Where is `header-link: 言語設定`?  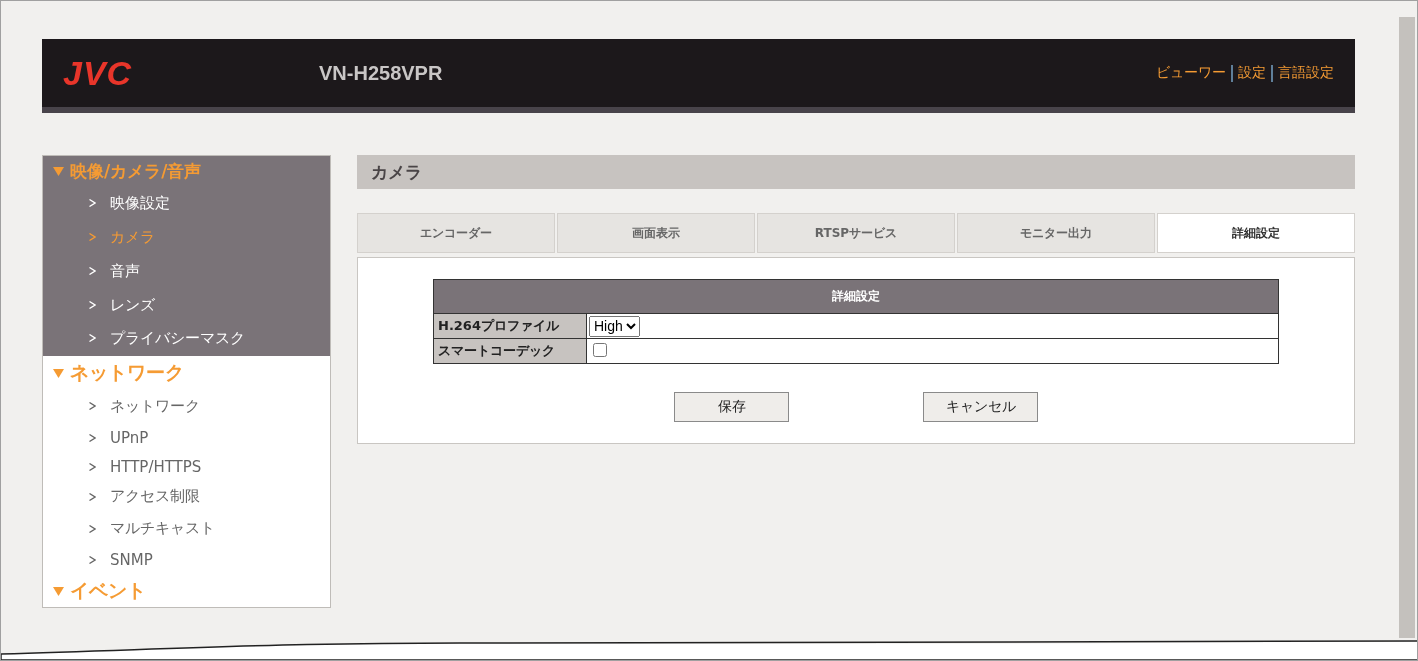
header-link: 言語設定 is located at coordinates (1306, 73).